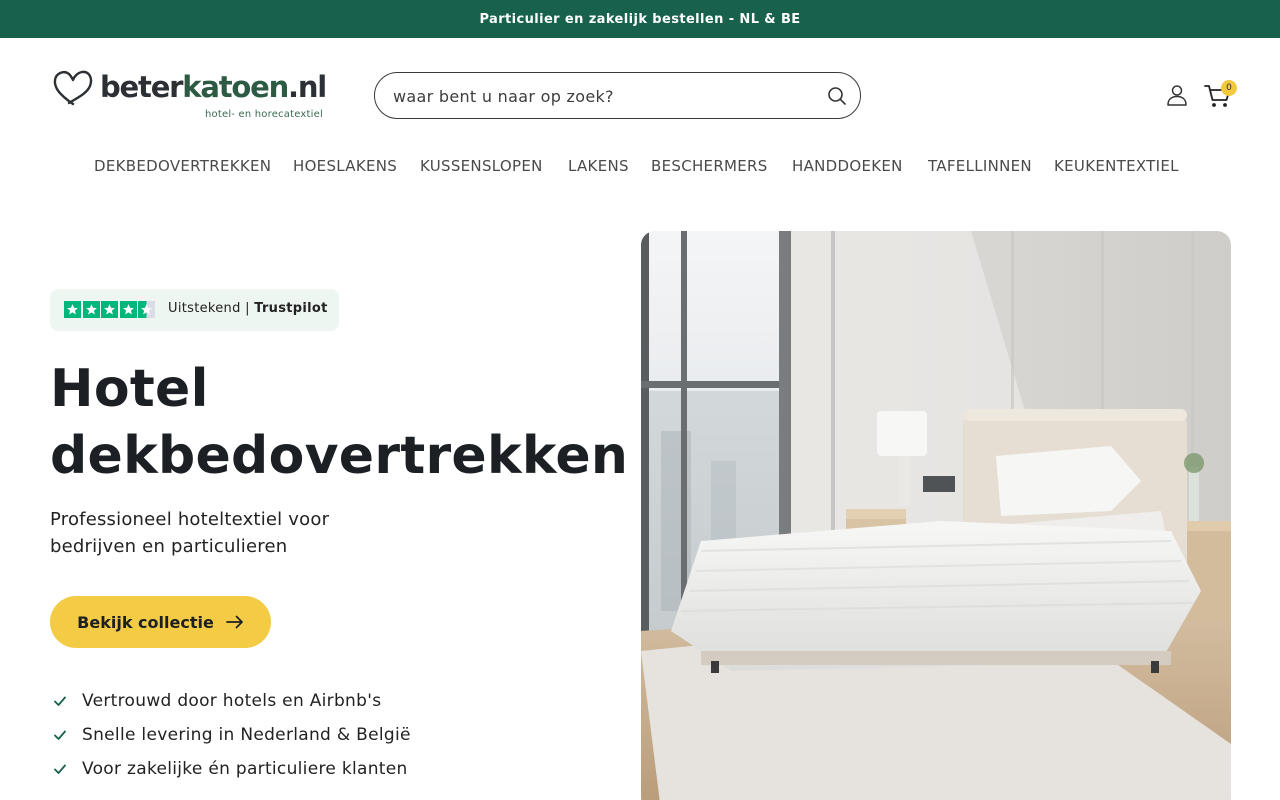  I want to click on nav-item-keukentextiel: KEUKENTEXTIEL, so click(1116, 166).